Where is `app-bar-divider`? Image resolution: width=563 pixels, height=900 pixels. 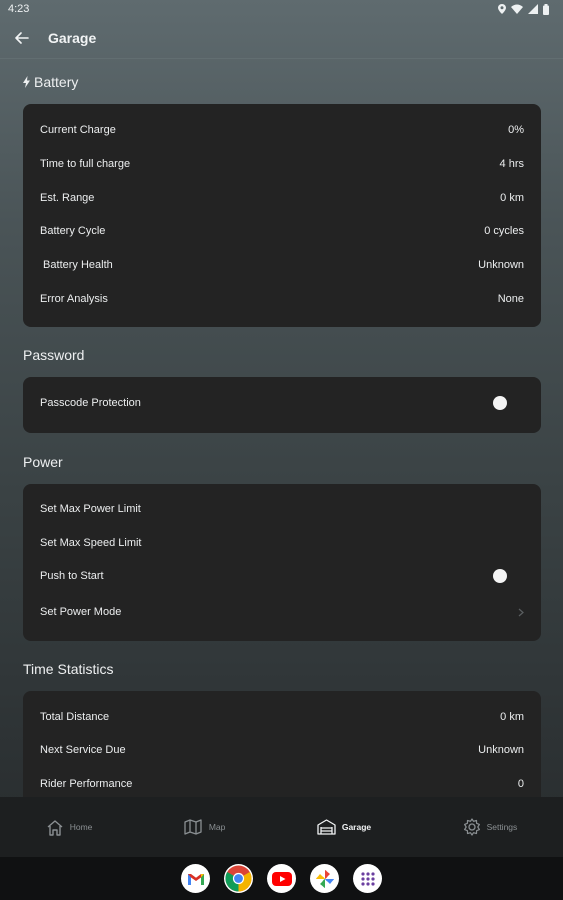 app-bar-divider is located at coordinates (281, 58).